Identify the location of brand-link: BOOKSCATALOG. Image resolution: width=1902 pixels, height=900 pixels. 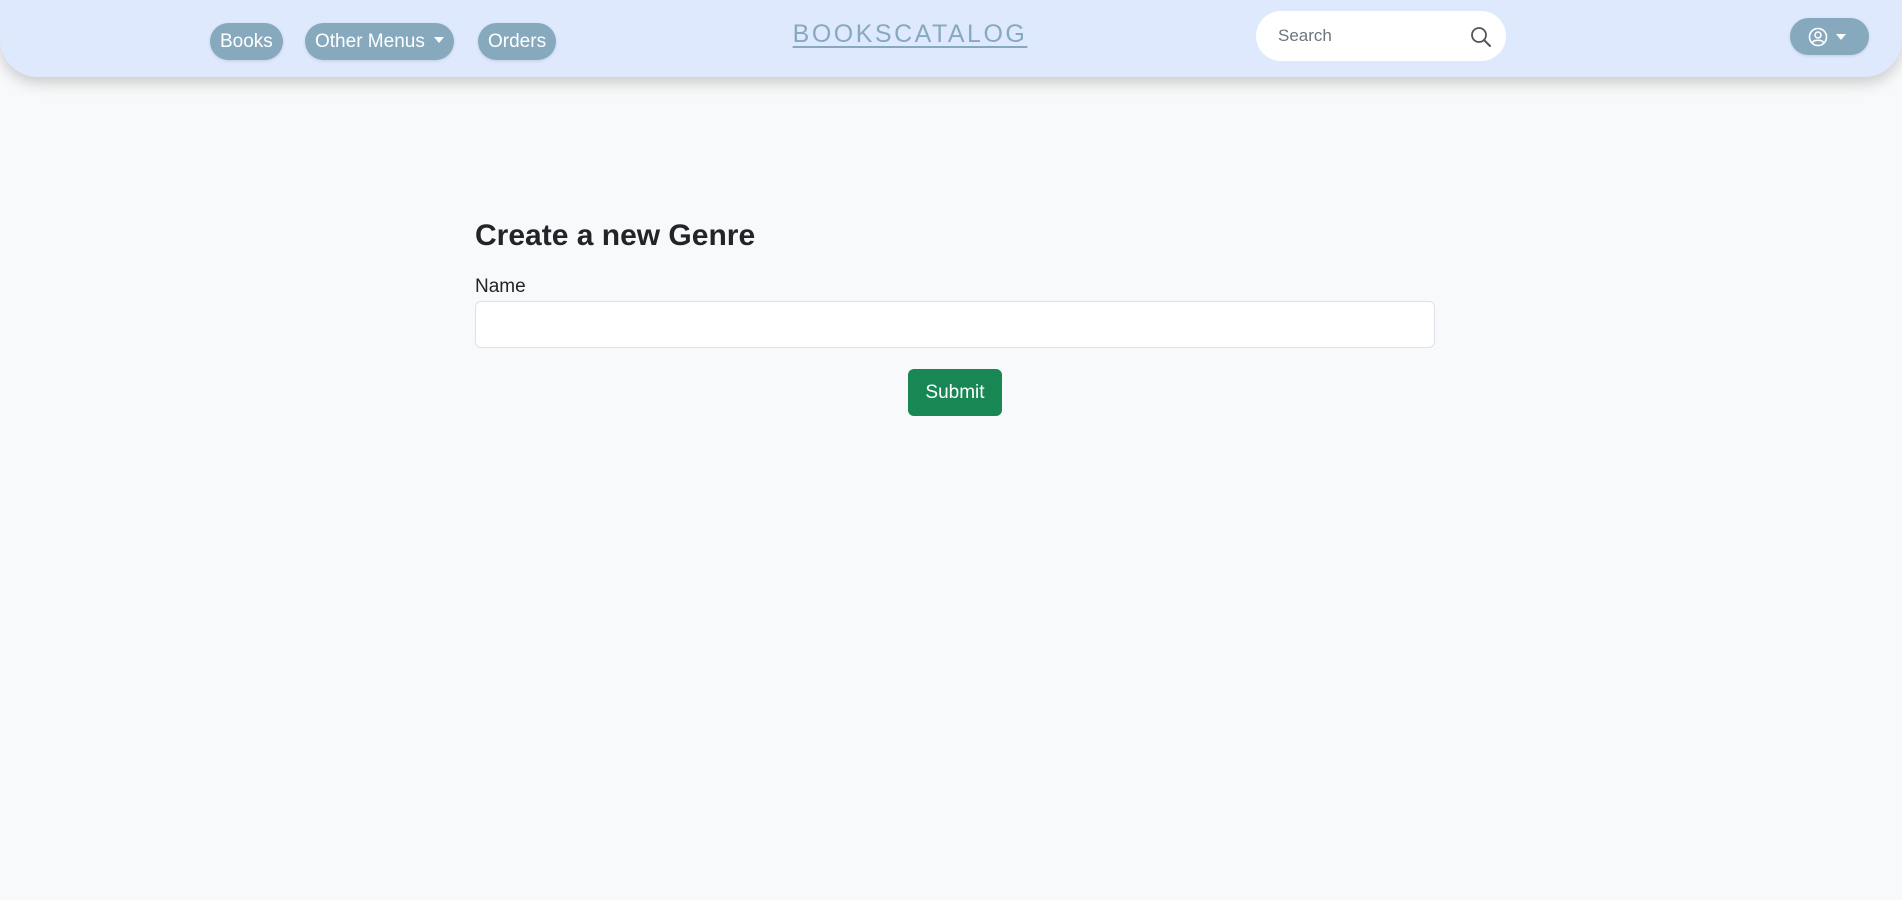
(910, 34).